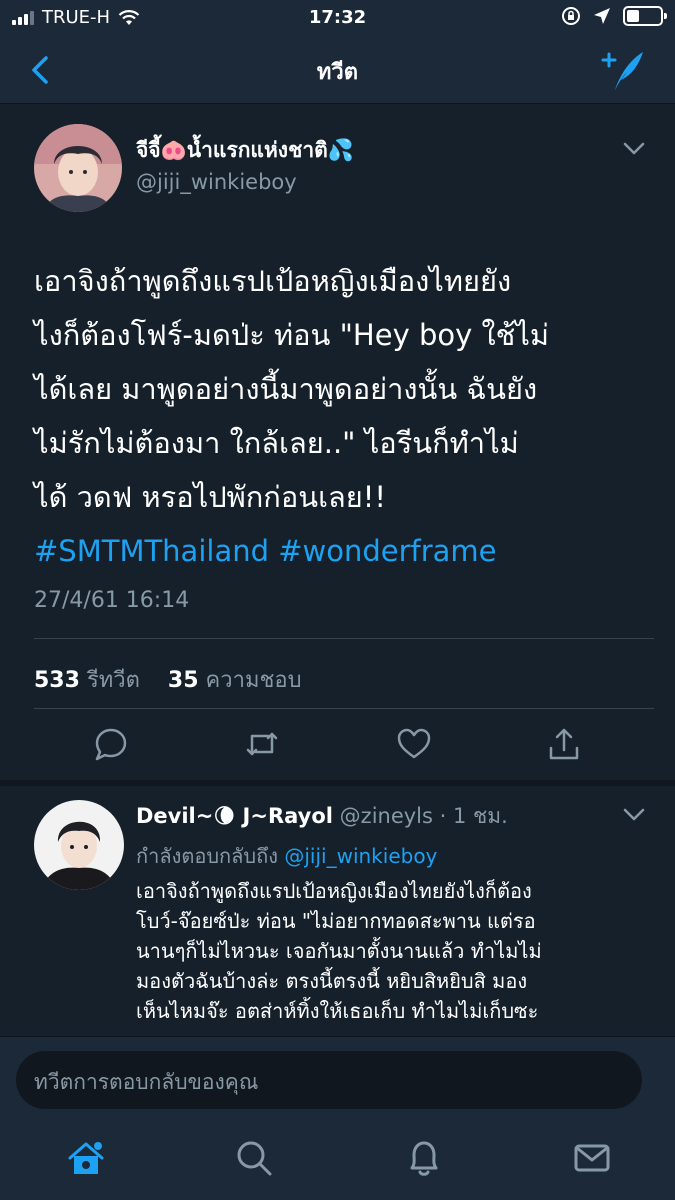  What do you see at coordinates (254, 1158) in the screenshot?
I see `search-icon` at bounding box center [254, 1158].